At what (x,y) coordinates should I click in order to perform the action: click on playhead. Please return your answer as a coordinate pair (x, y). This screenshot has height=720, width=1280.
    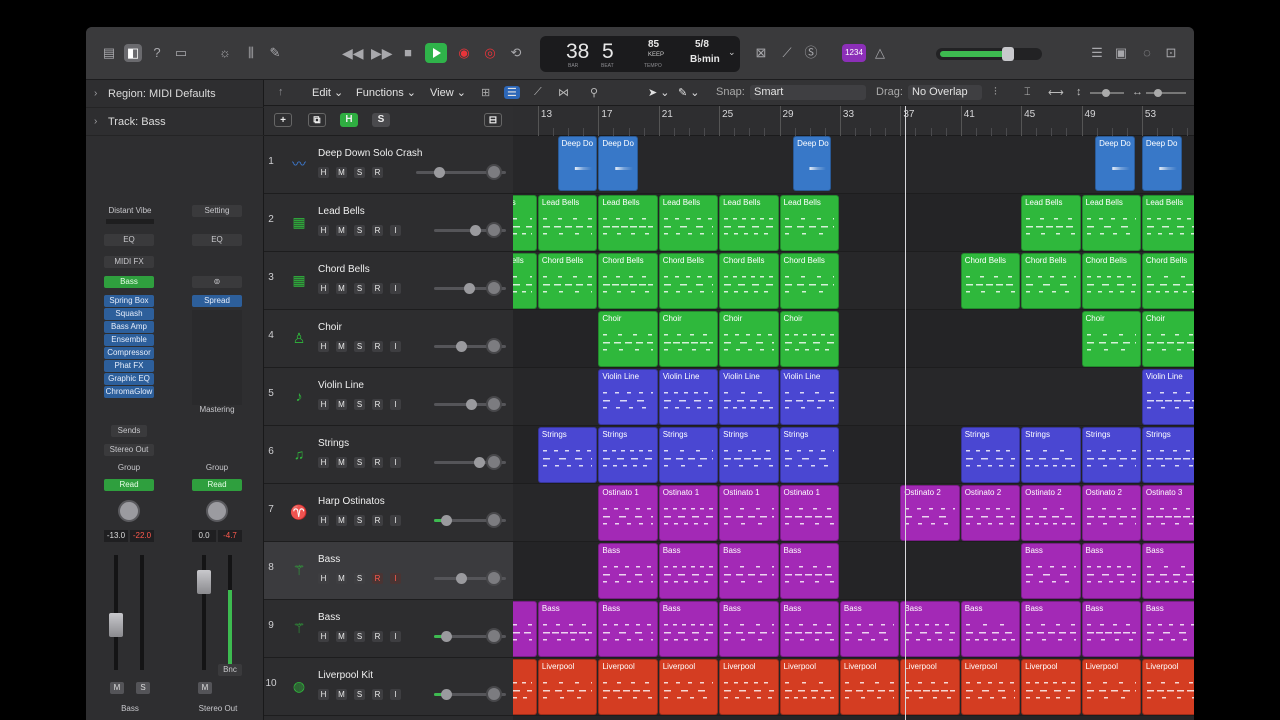
    Looking at the image, I should click on (905, 413).